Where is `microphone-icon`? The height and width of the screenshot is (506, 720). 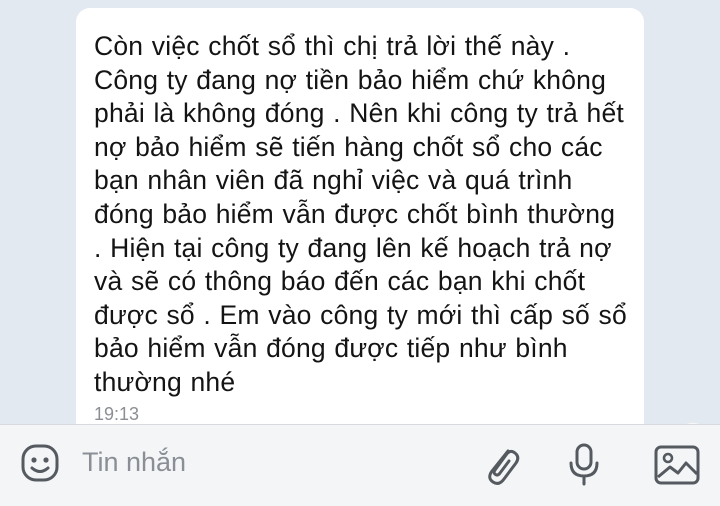 microphone-icon is located at coordinates (584, 464).